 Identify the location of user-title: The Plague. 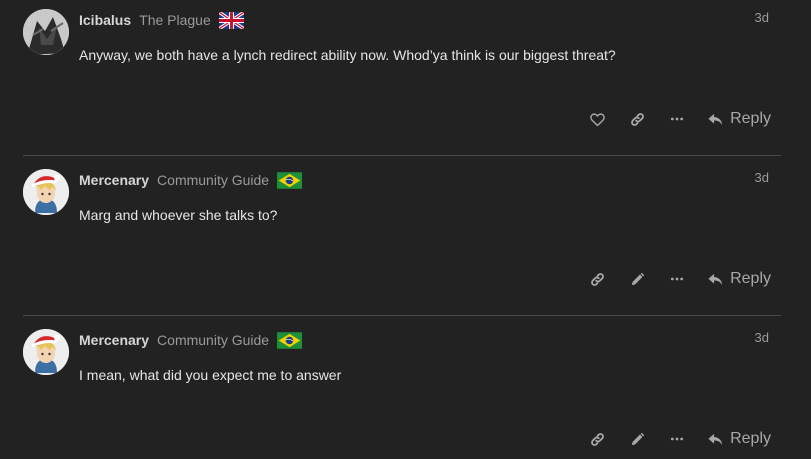
(175, 20).